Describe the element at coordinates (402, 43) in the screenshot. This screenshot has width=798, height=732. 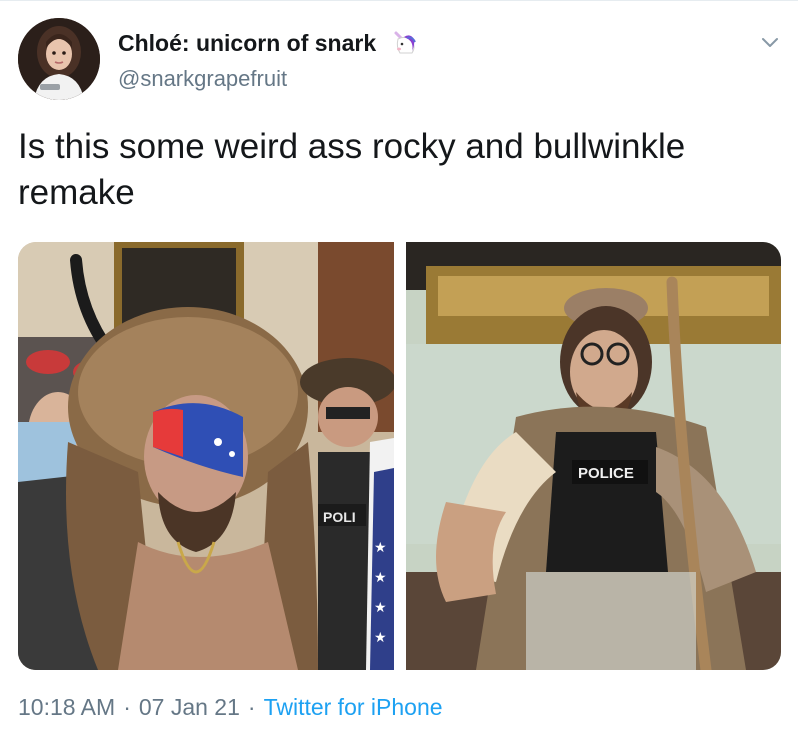
I see `unicorn-icon` at that location.